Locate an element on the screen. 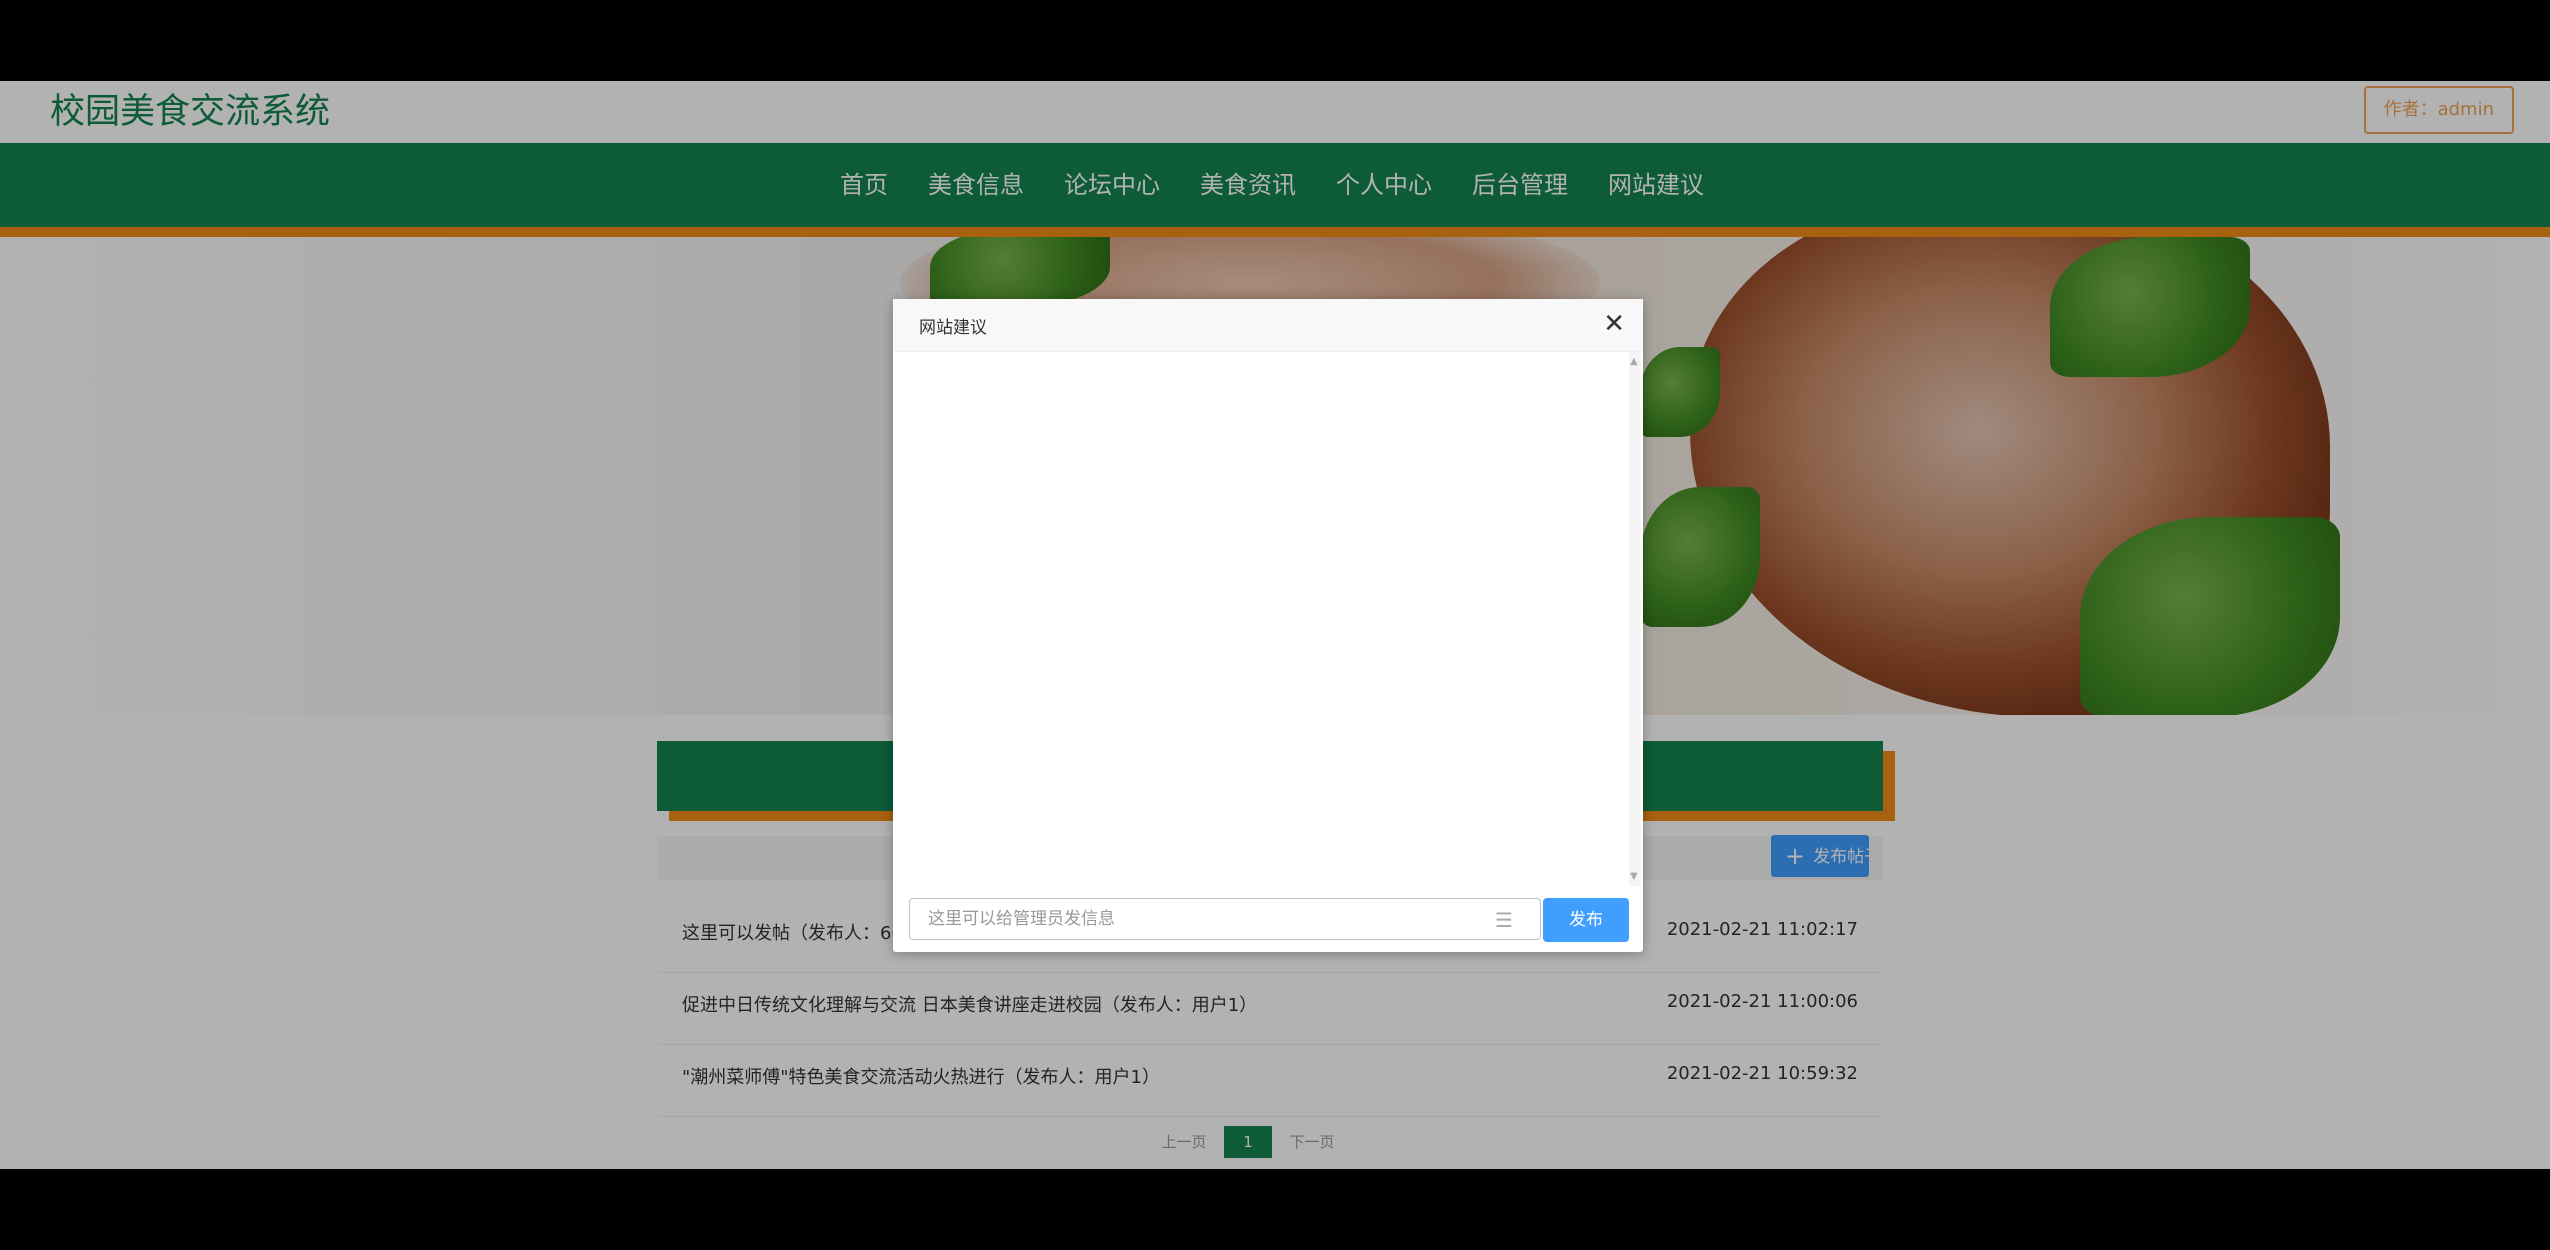 This screenshot has height=1250, width=2550. scroll-down-icon: ▼ is located at coordinates (1634, 876).